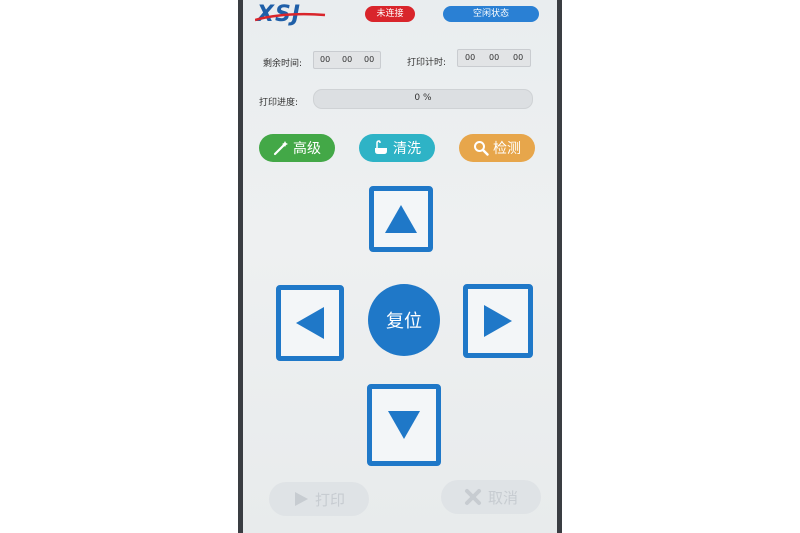 Image resolution: width=800 pixels, height=533 pixels. Describe the element at coordinates (559, 266) in the screenshot. I see `device-bezel-right` at that location.